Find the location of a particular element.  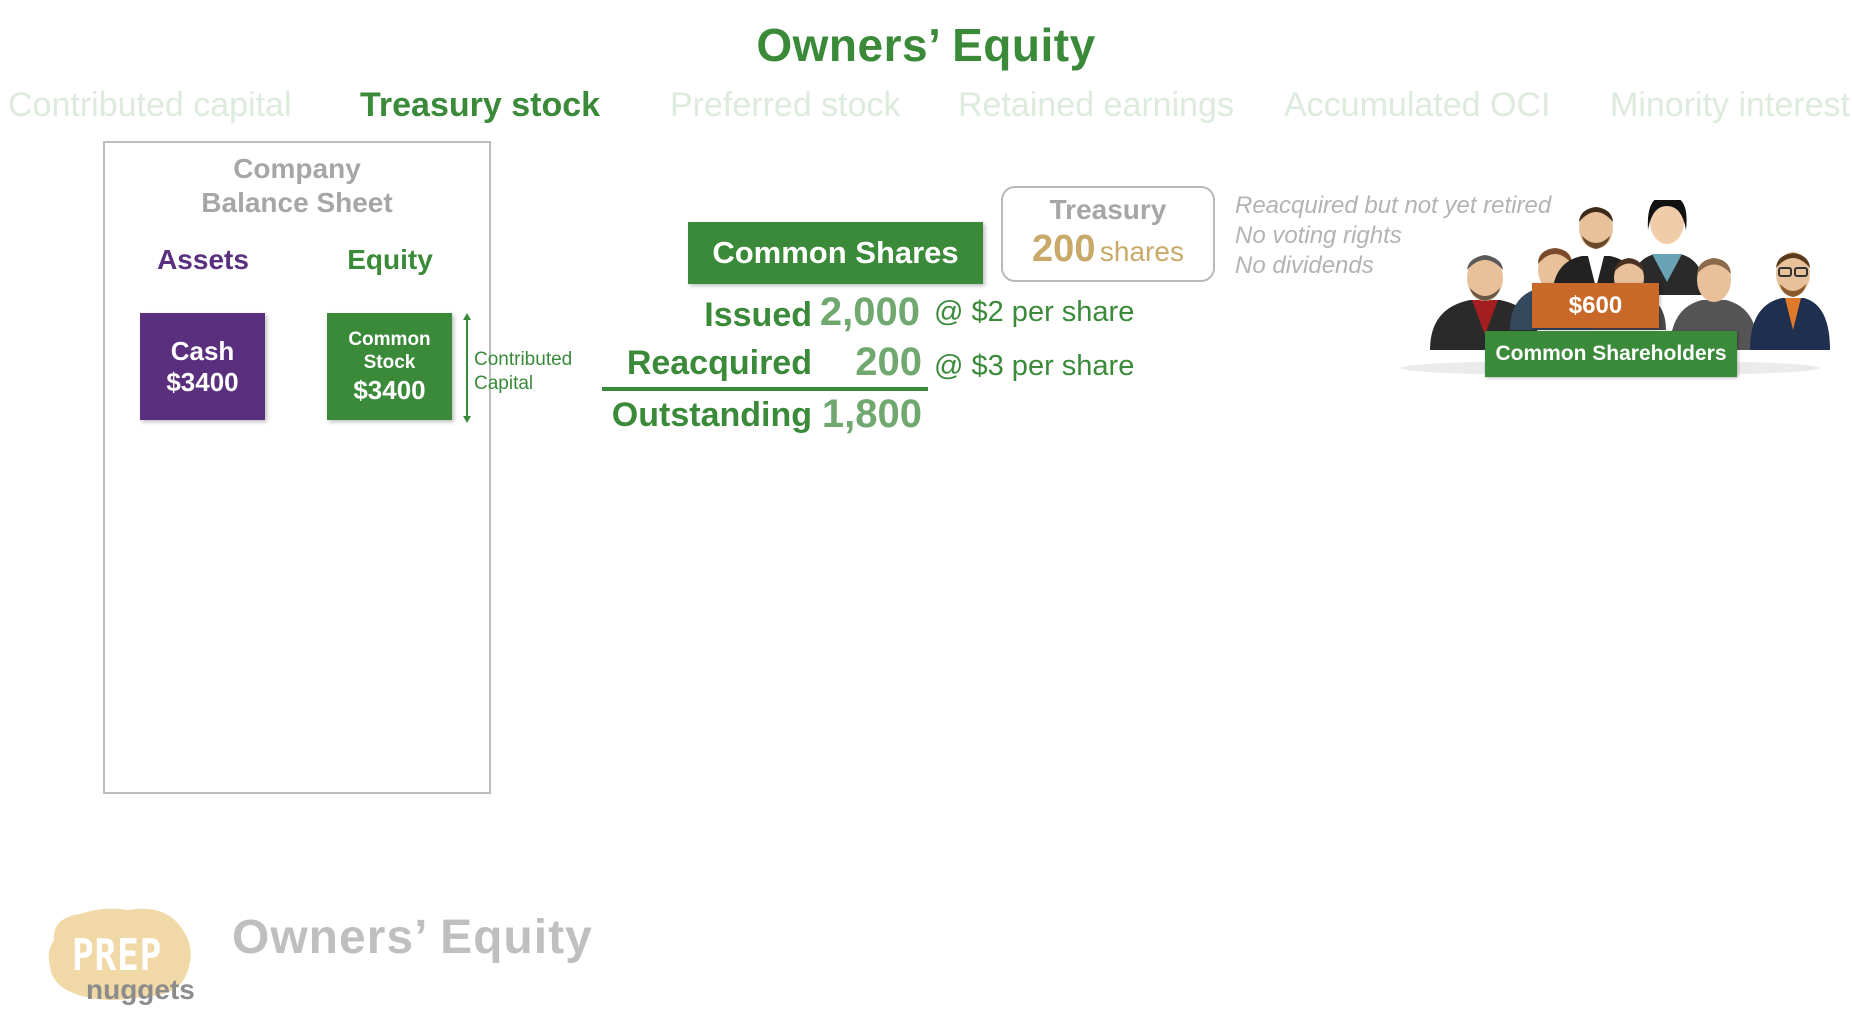

treasury-fact: No dividends is located at coordinates (1304, 265).